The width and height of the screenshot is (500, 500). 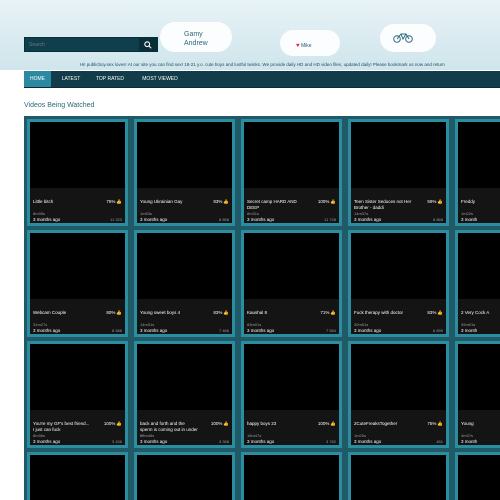 What do you see at coordinates (479, 205) in the screenshot?
I see `video-info: Freddy 1m22s 3 month` at bounding box center [479, 205].